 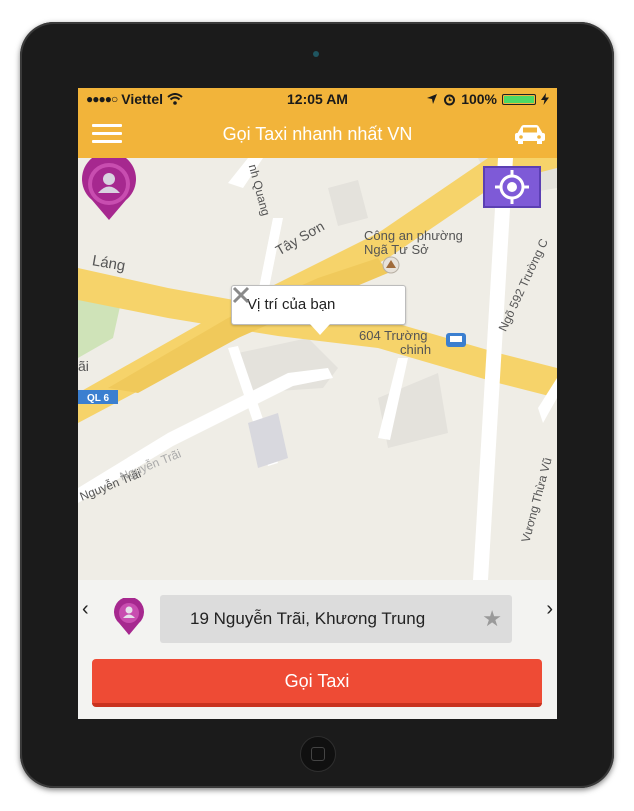 I want to click on address-pin-icon, so click(x=129, y=616).